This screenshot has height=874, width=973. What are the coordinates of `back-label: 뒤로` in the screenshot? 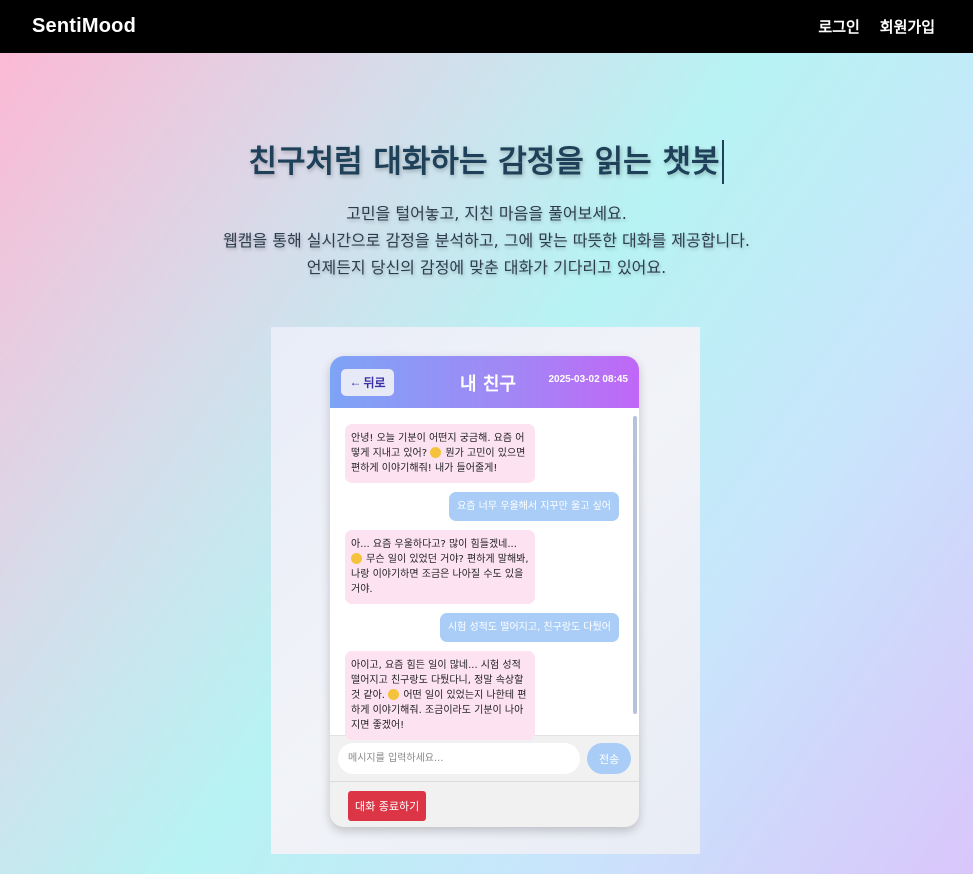 It's located at (374, 382).